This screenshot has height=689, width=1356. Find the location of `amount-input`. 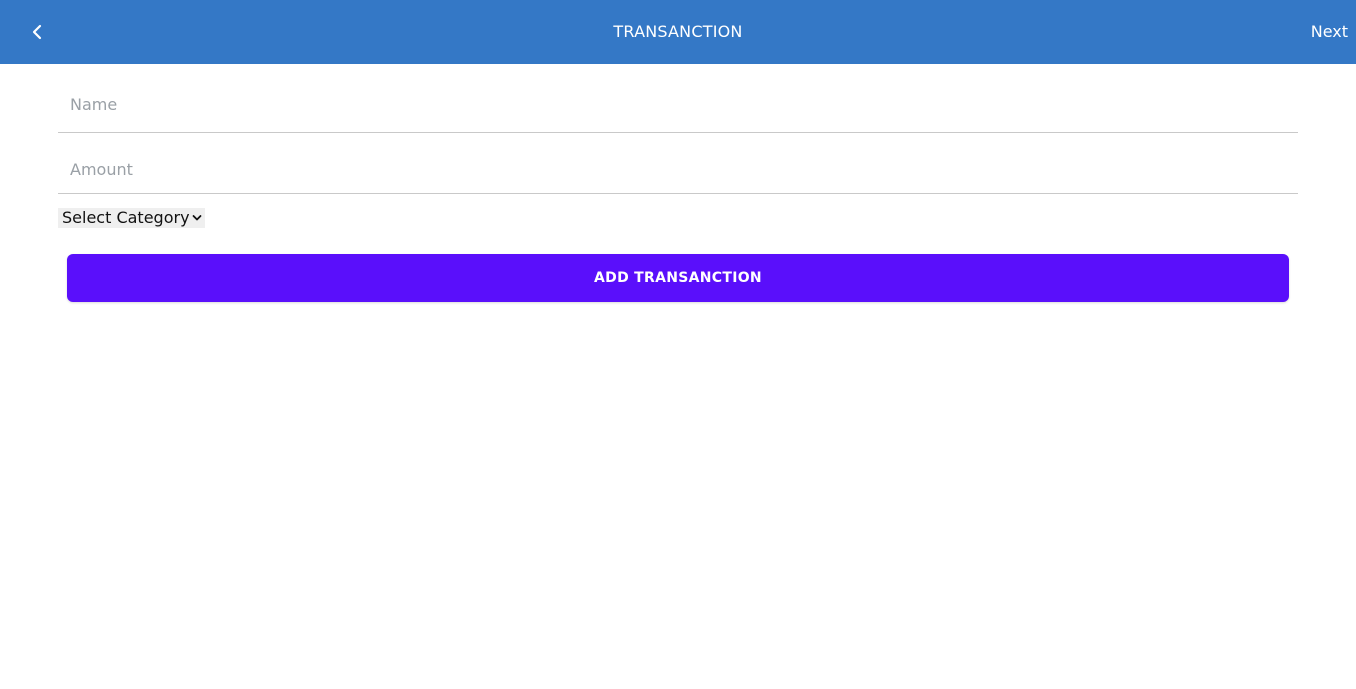

amount-input is located at coordinates (678, 164).